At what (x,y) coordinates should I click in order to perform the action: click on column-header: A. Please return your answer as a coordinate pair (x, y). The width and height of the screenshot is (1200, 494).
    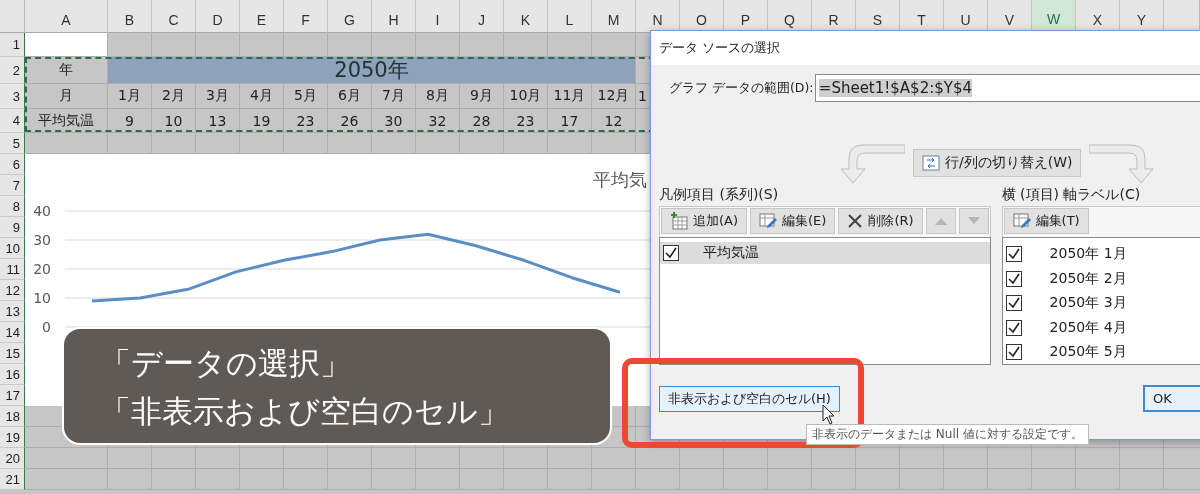
    Looking at the image, I should click on (66, 16).